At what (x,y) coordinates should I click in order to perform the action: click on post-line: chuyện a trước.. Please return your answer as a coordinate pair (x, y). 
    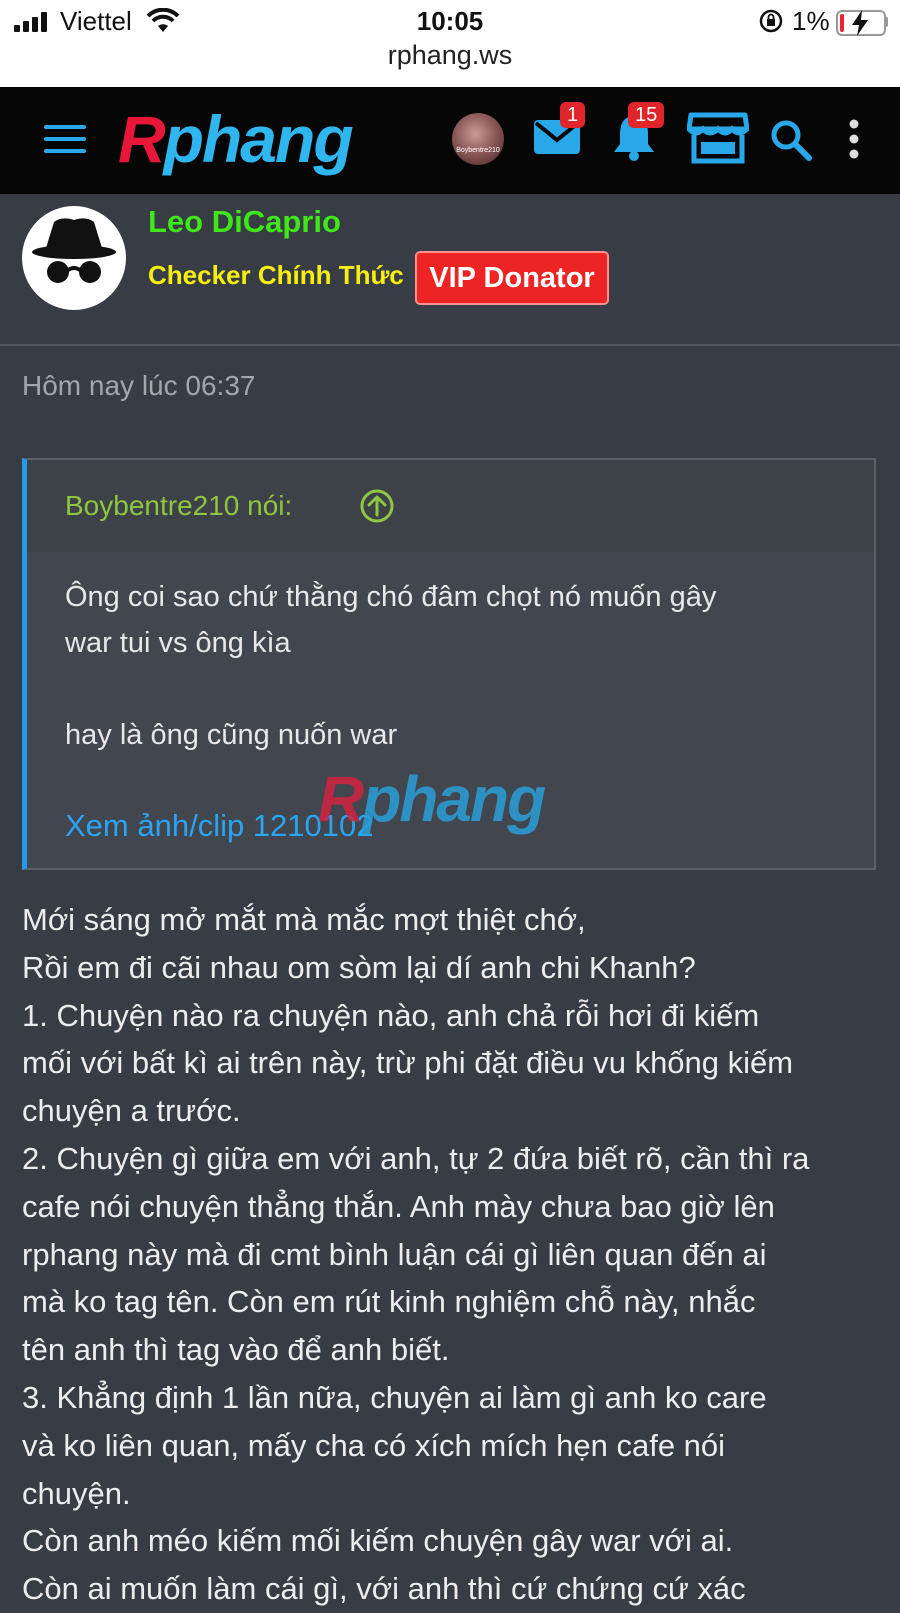
    Looking at the image, I should click on (131, 1111).